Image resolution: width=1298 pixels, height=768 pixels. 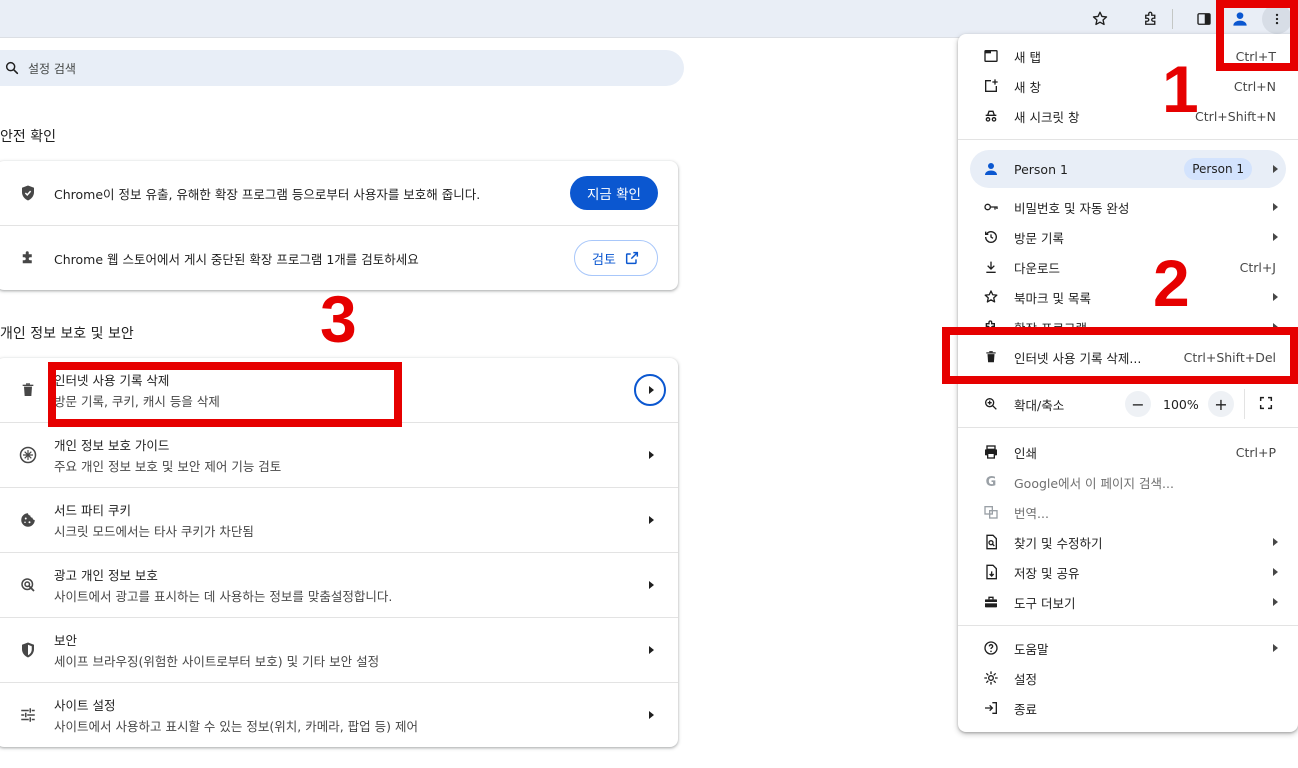 I want to click on side-panel-icon, so click(x=1204, y=19).